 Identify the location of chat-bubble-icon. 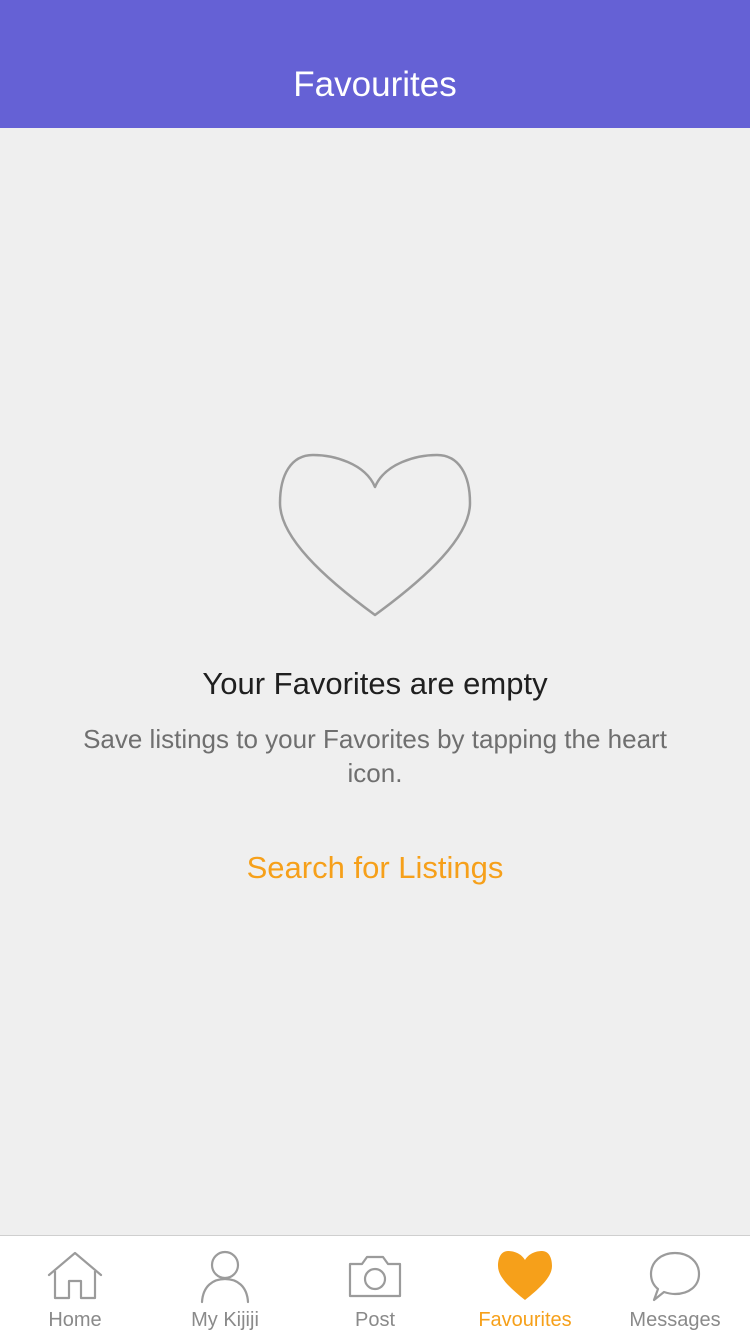
(675, 1276).